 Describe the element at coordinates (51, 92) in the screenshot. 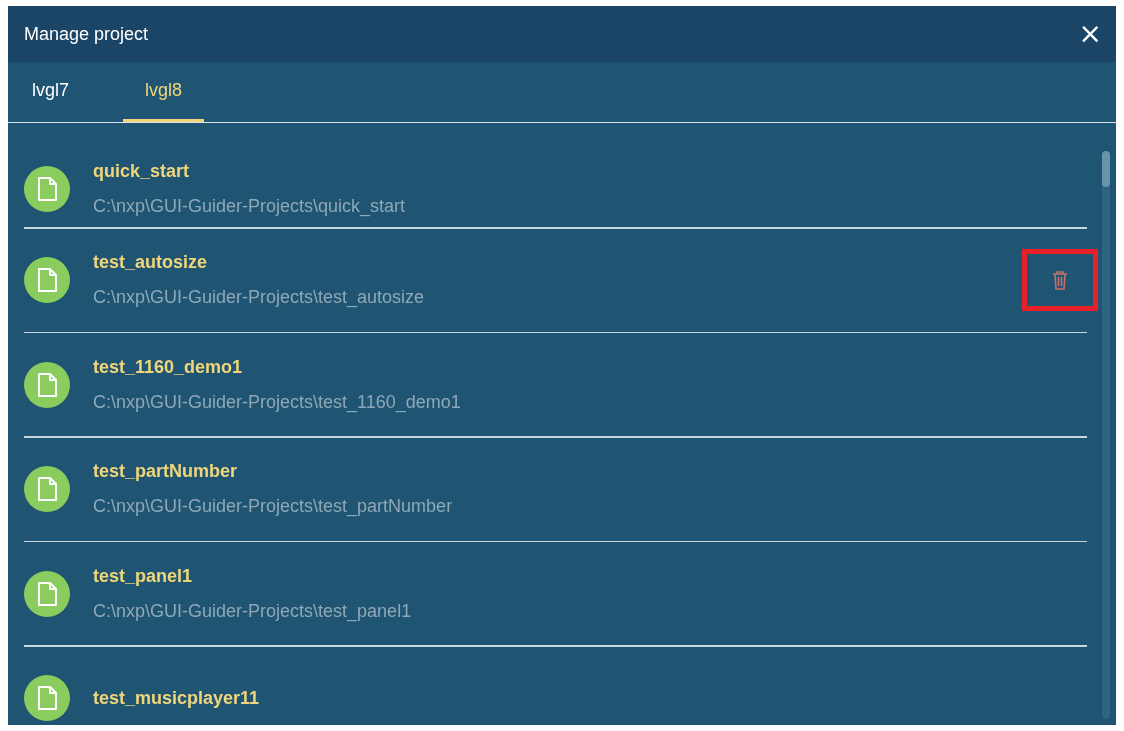

I see `tab: lvgl7` at that location.